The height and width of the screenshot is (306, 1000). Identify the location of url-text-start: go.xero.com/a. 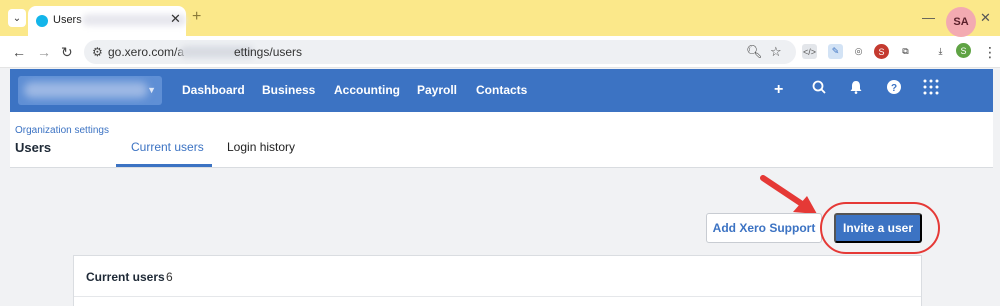
(146, 52).